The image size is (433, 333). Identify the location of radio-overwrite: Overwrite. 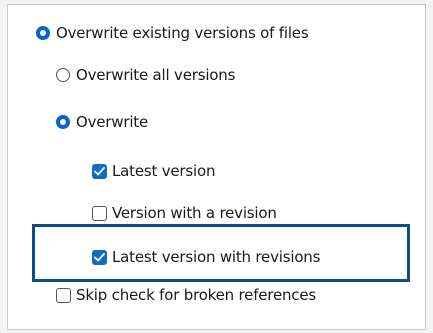
(102, 122).